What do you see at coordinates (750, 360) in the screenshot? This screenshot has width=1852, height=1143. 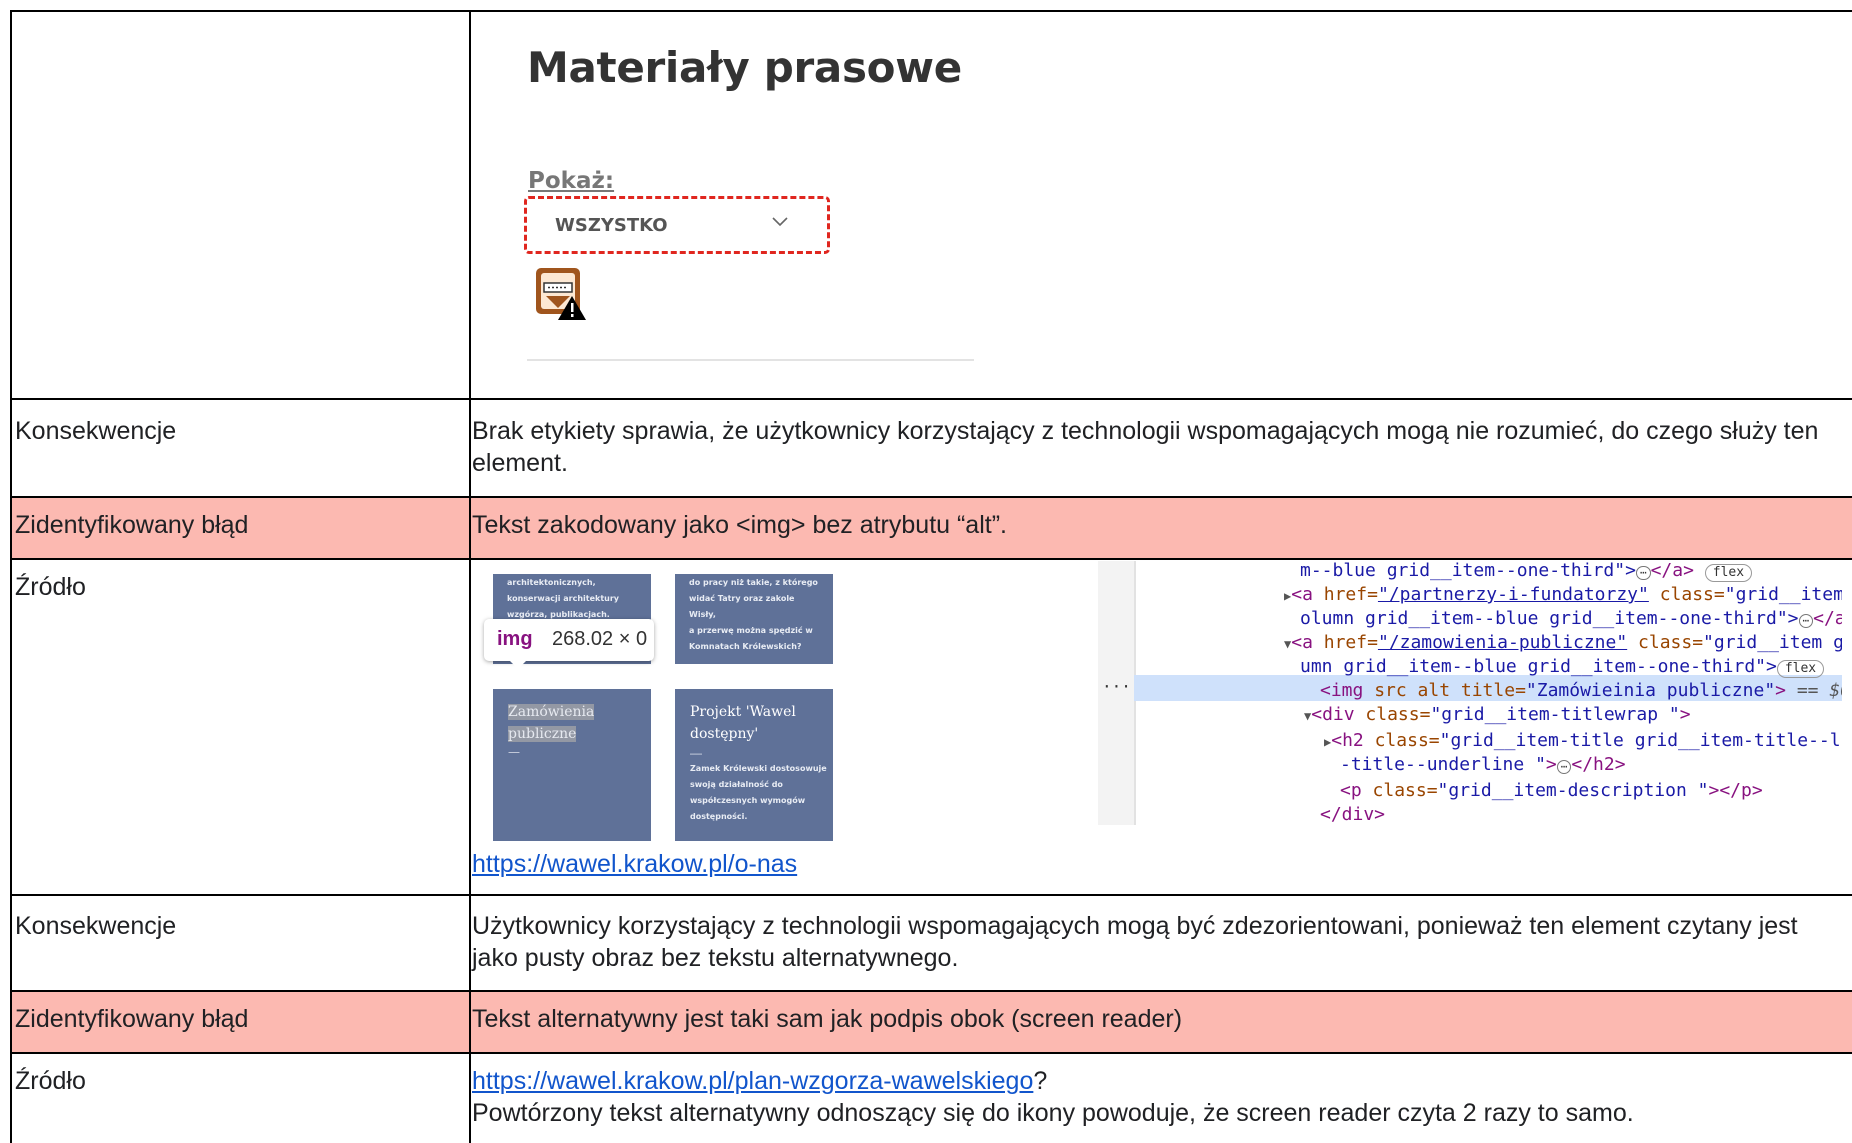 I see `section-separator` at bounding box center [750, 360].